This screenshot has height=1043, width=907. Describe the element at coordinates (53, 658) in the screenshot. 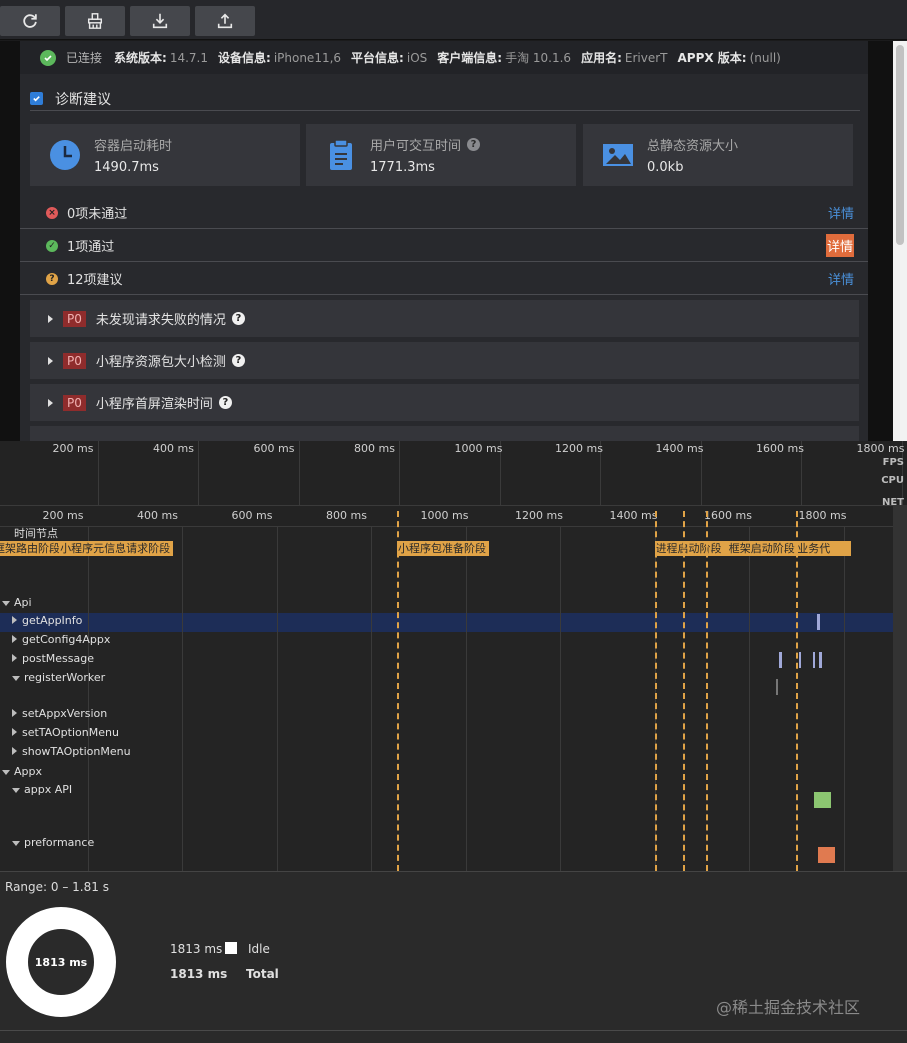

I see `tree-node: postMessage` at that location.